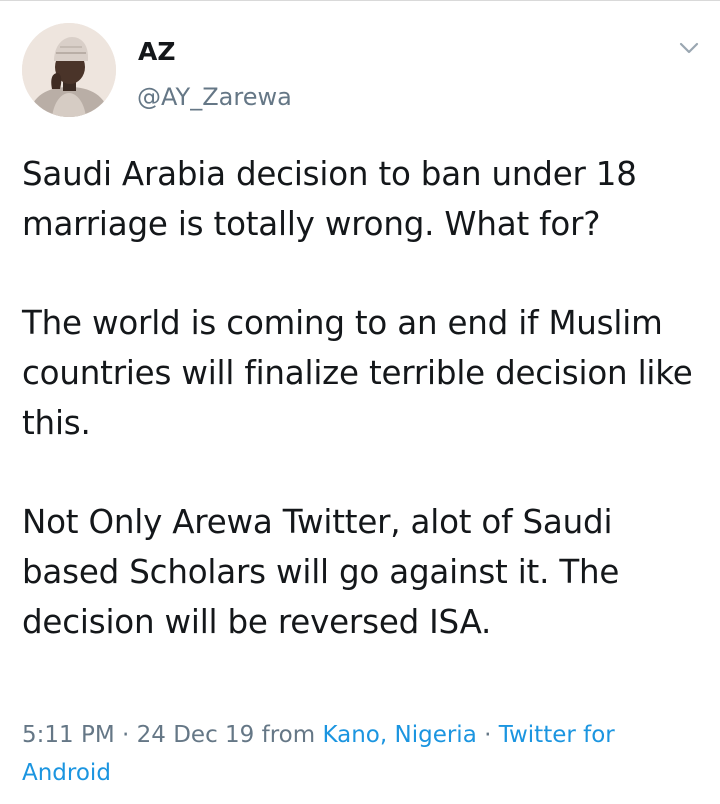  I want to click on tweet-time: 5:11 PM, so click(68, 735).